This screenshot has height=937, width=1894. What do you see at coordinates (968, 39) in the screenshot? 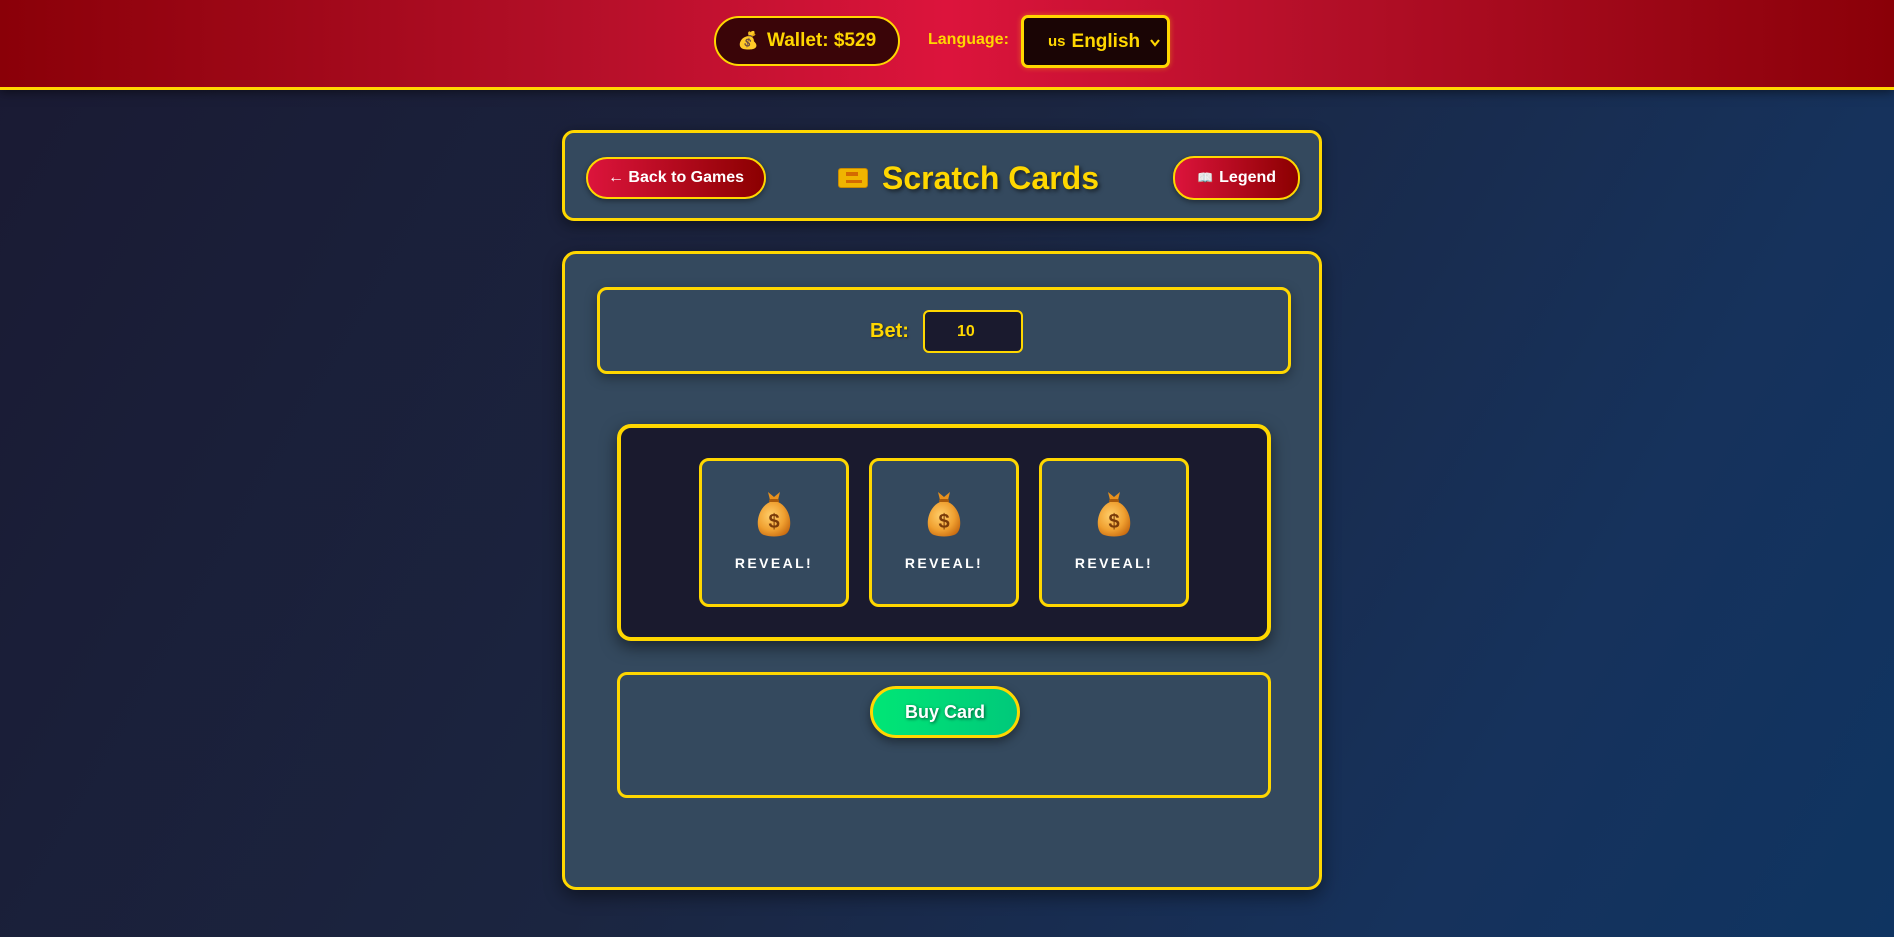
I see `language-label: Language:` at bounding box center [968, 39].